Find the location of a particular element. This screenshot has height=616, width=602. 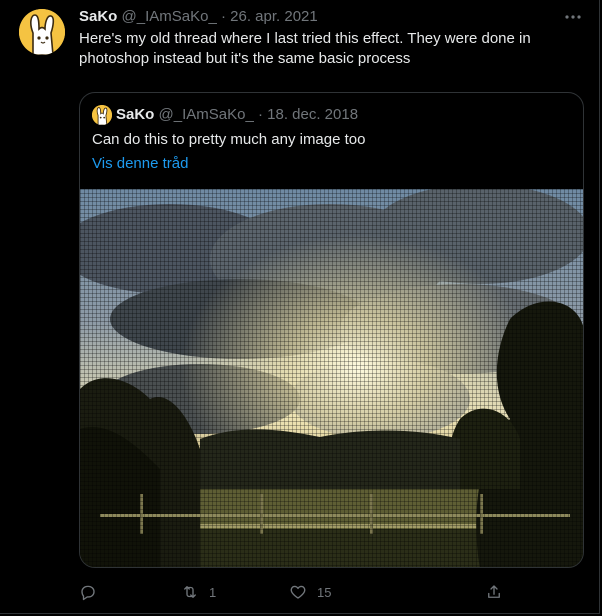

tweet-actions: 1 15 is located at coordinates (291, 592).